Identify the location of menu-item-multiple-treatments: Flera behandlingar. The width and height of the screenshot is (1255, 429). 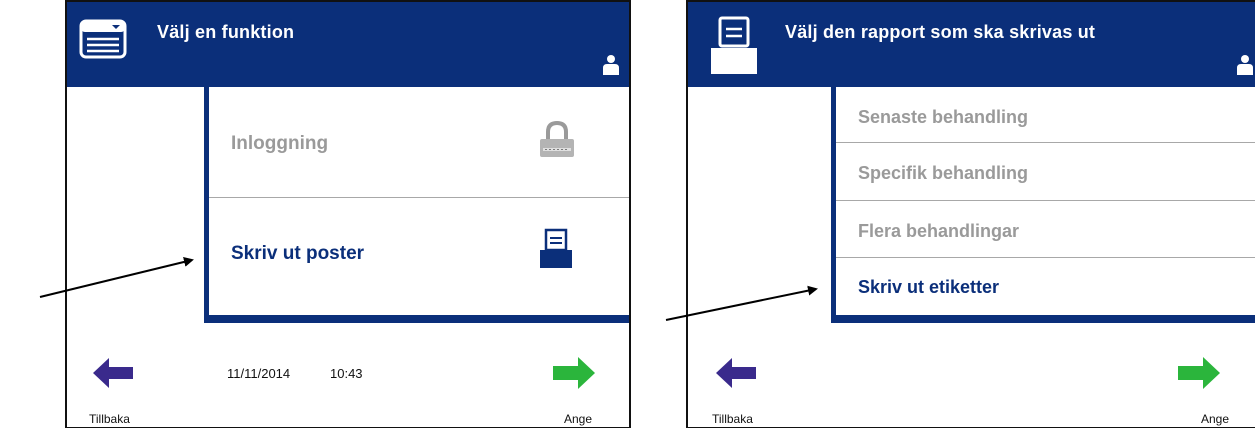
(1045, 229).